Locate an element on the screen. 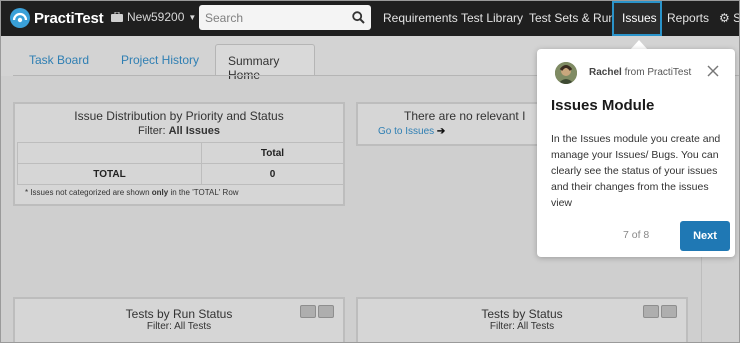 The image size is (740, 343). table-row: TOTAL 0 is located at coordinates (180, 174).